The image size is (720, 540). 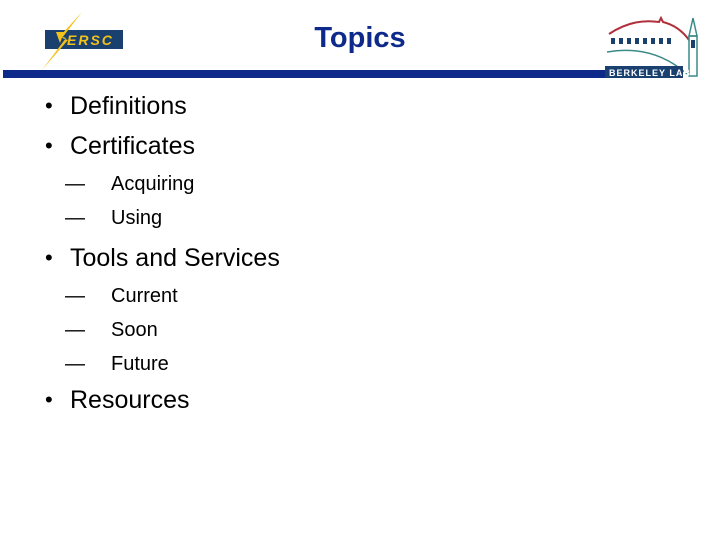 What do you see at coordinates (650, 73) in the screenshot?
I see `berkeley-lab-text: BERKELEY LAB` at bounding box center [650, 73].